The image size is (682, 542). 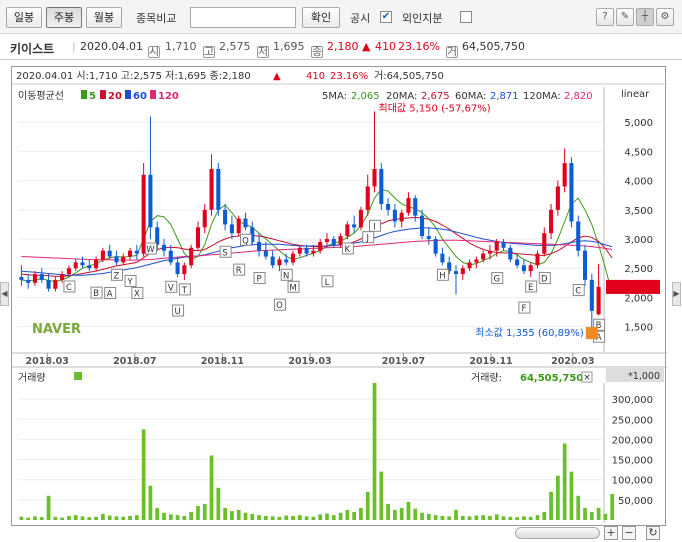 What do you see at coordinates (676, 294) in the screenshot?
I see `right-collapse-tab: ▶` at bounding box center [676, 294].